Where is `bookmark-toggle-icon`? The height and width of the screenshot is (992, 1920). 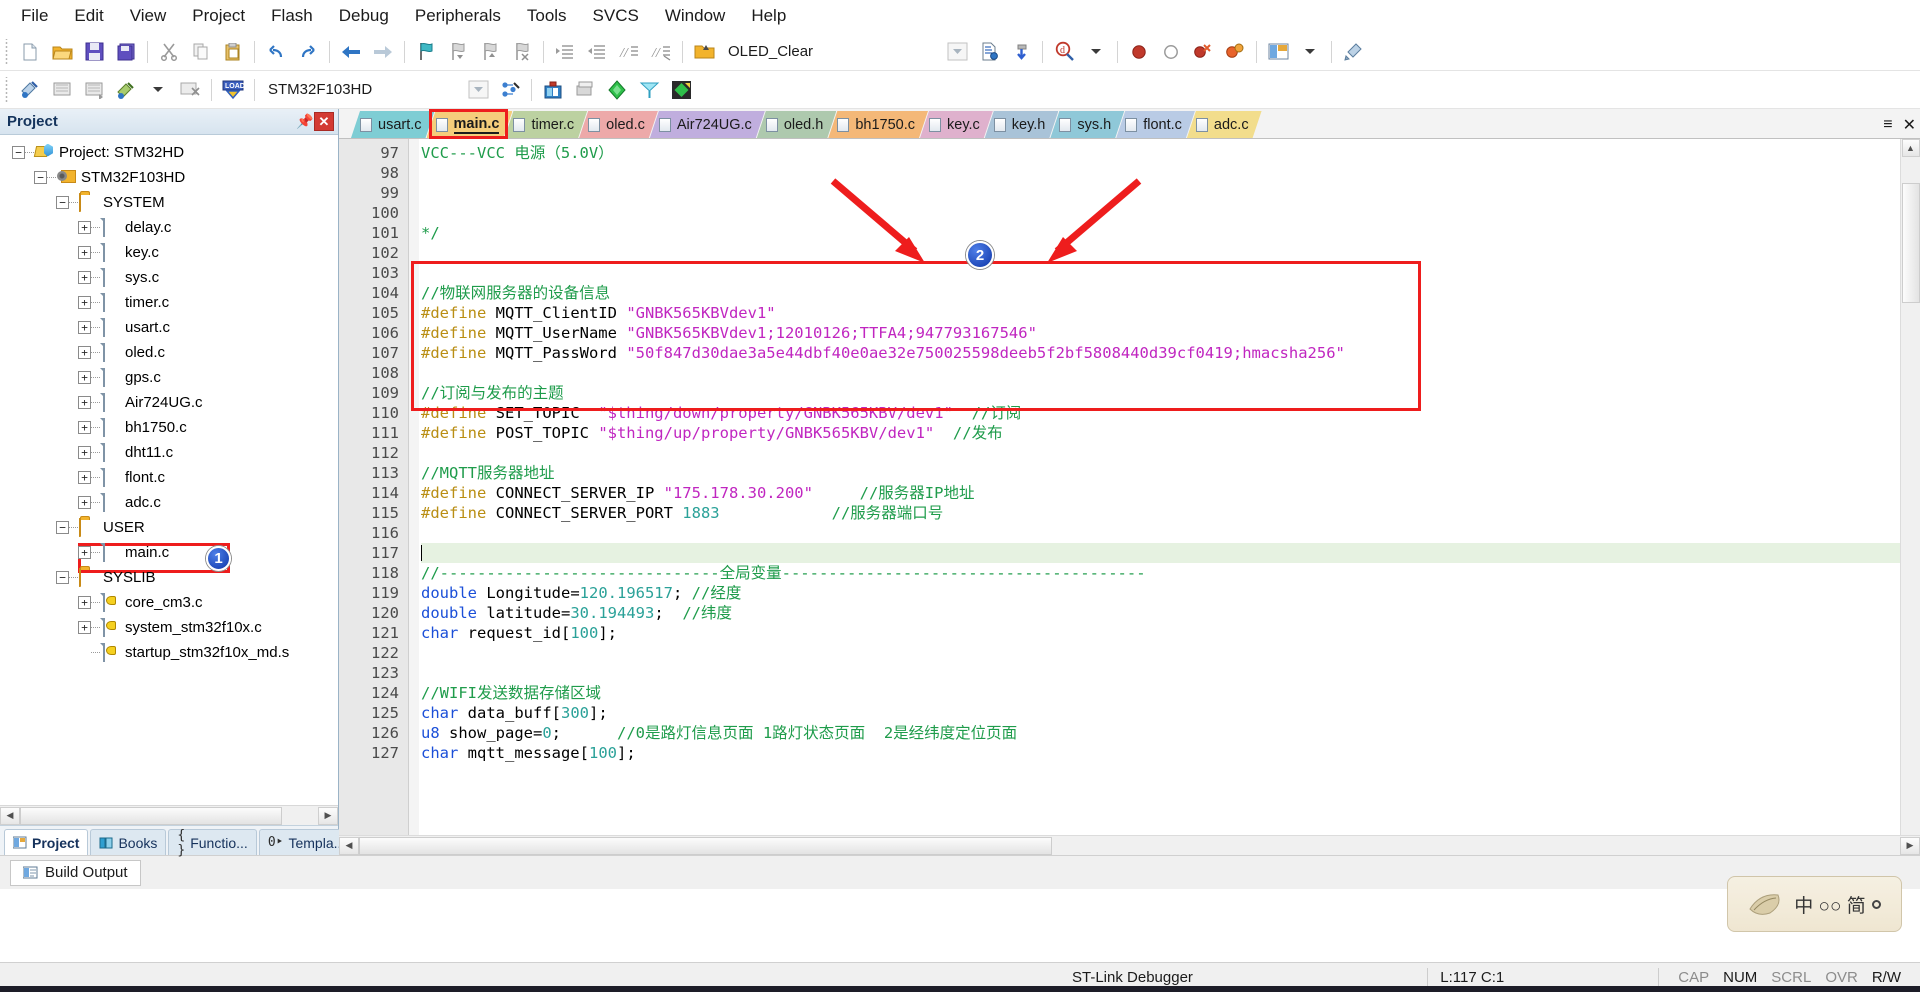
bookmark-toggle-icon is located at coordinates (426, 52).